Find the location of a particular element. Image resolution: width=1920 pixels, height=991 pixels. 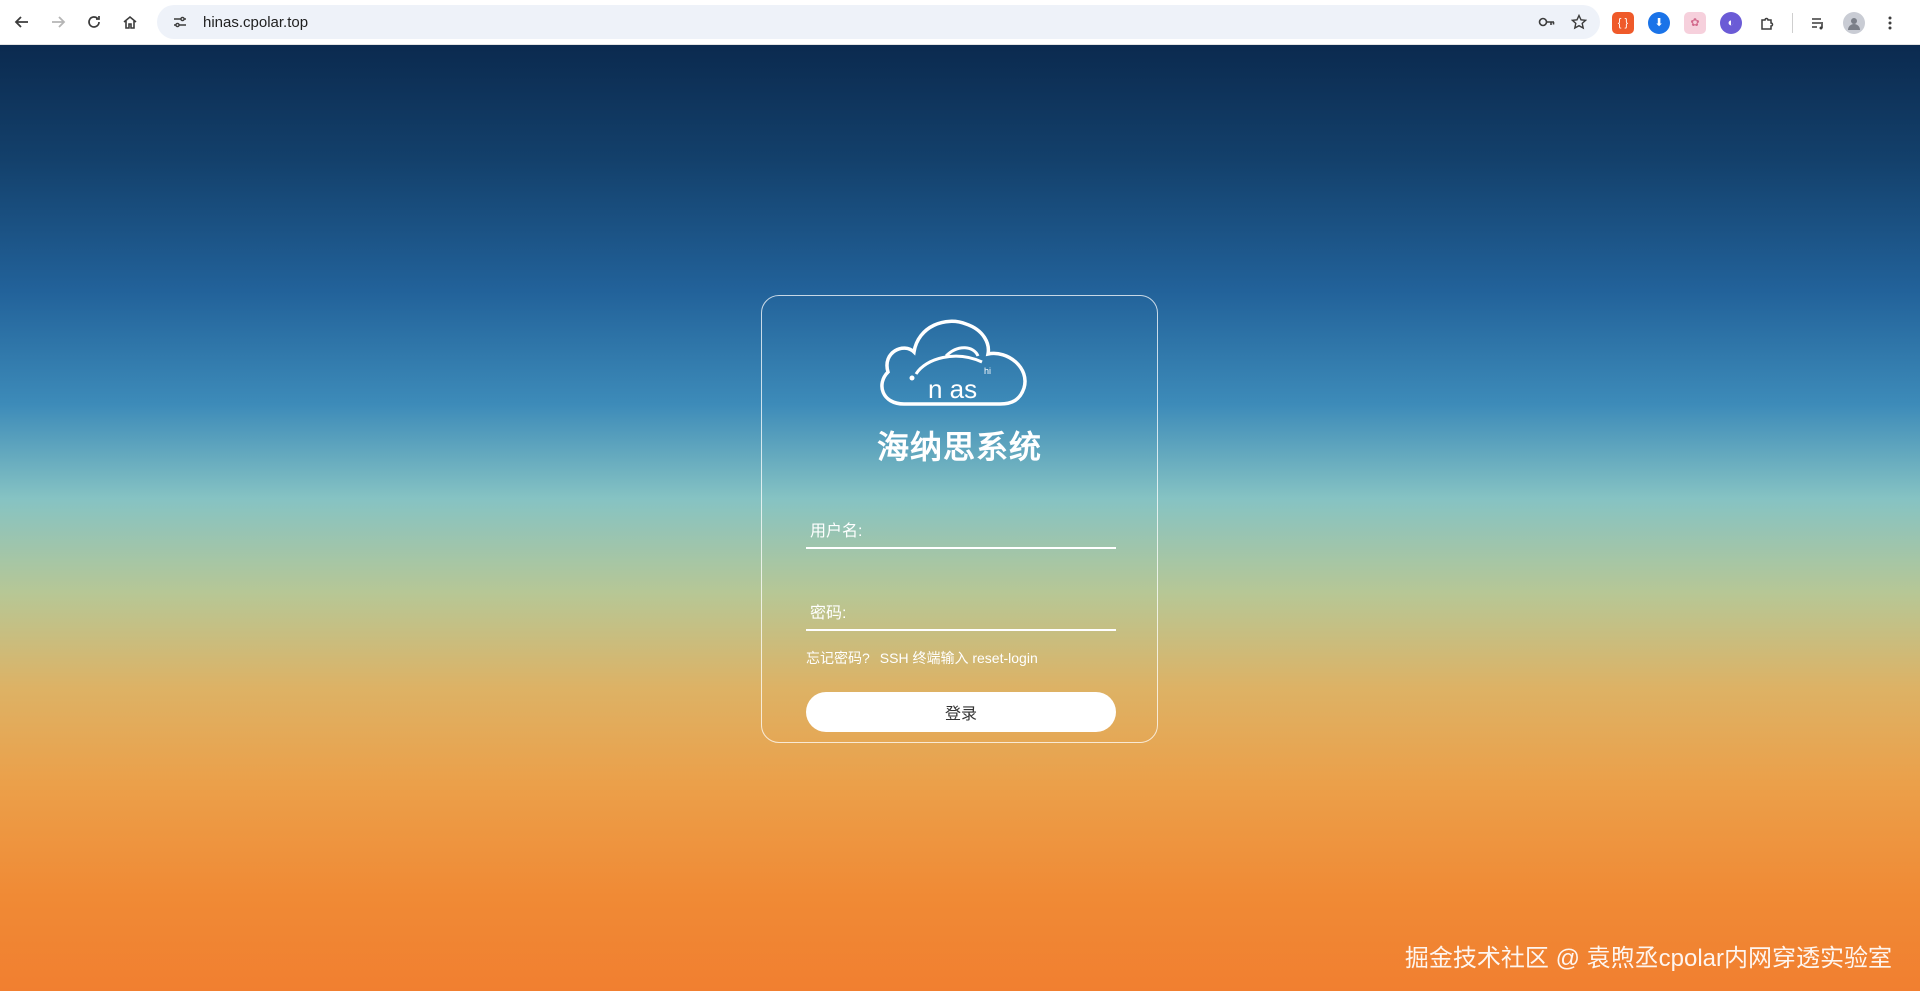

username-field: 用户名: is located at coordinates (961, 528).